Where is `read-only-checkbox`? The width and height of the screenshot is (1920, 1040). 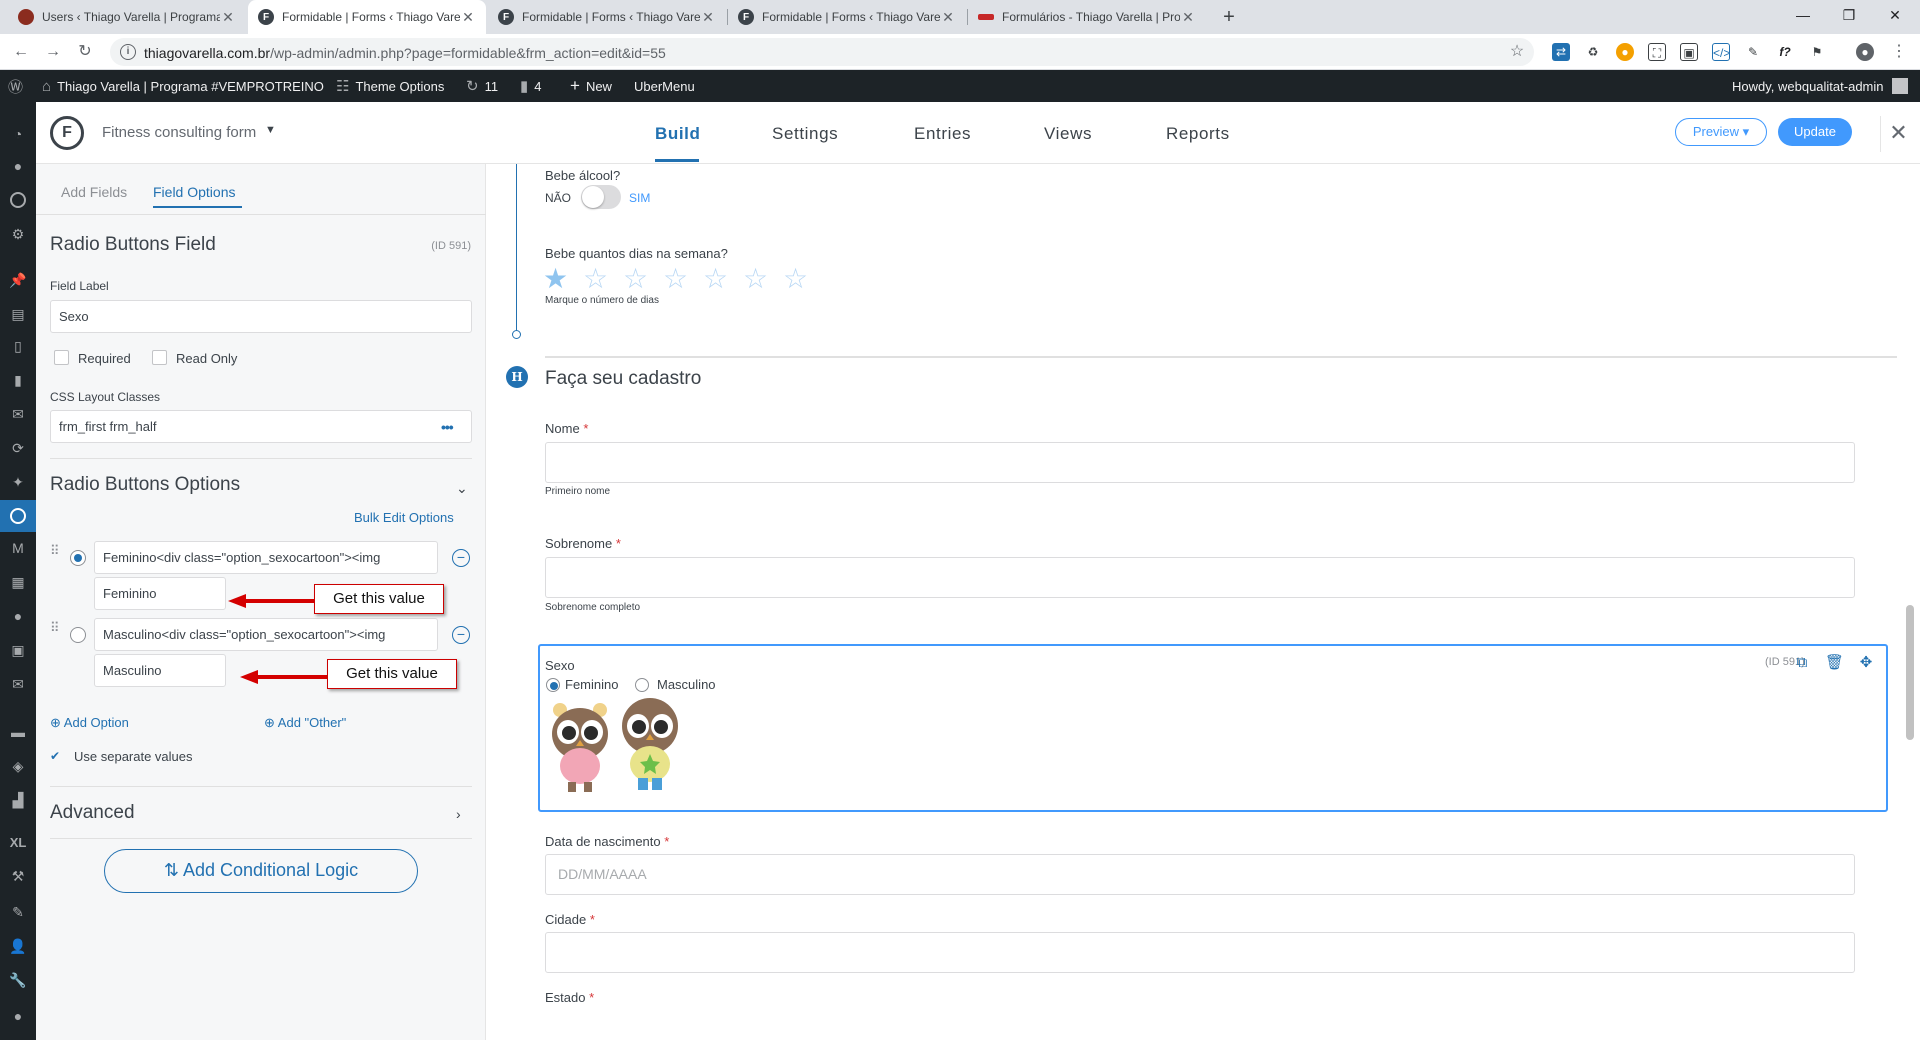 read-only-checkbox is located at coordinates (159, 357).